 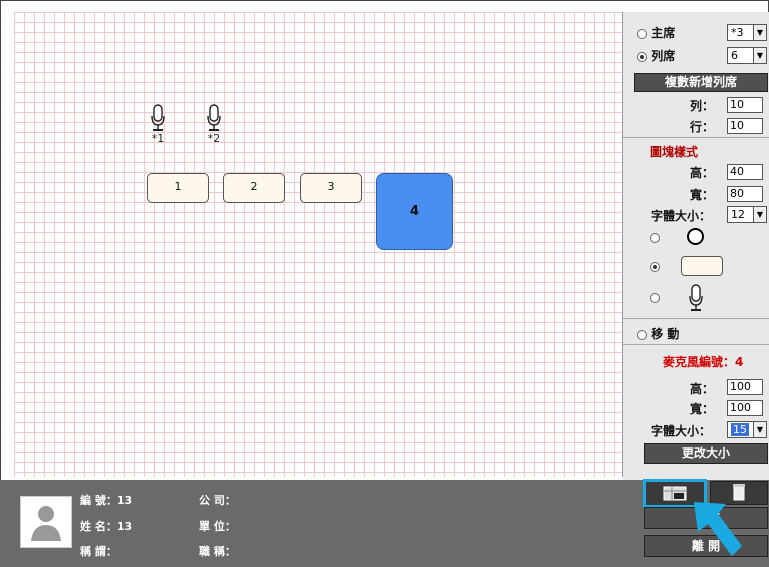 What do you see at coordinates (747, 55) in the screenshot?
I see `row-seat-select: 6 ▼` at bounding box center [747, 55].